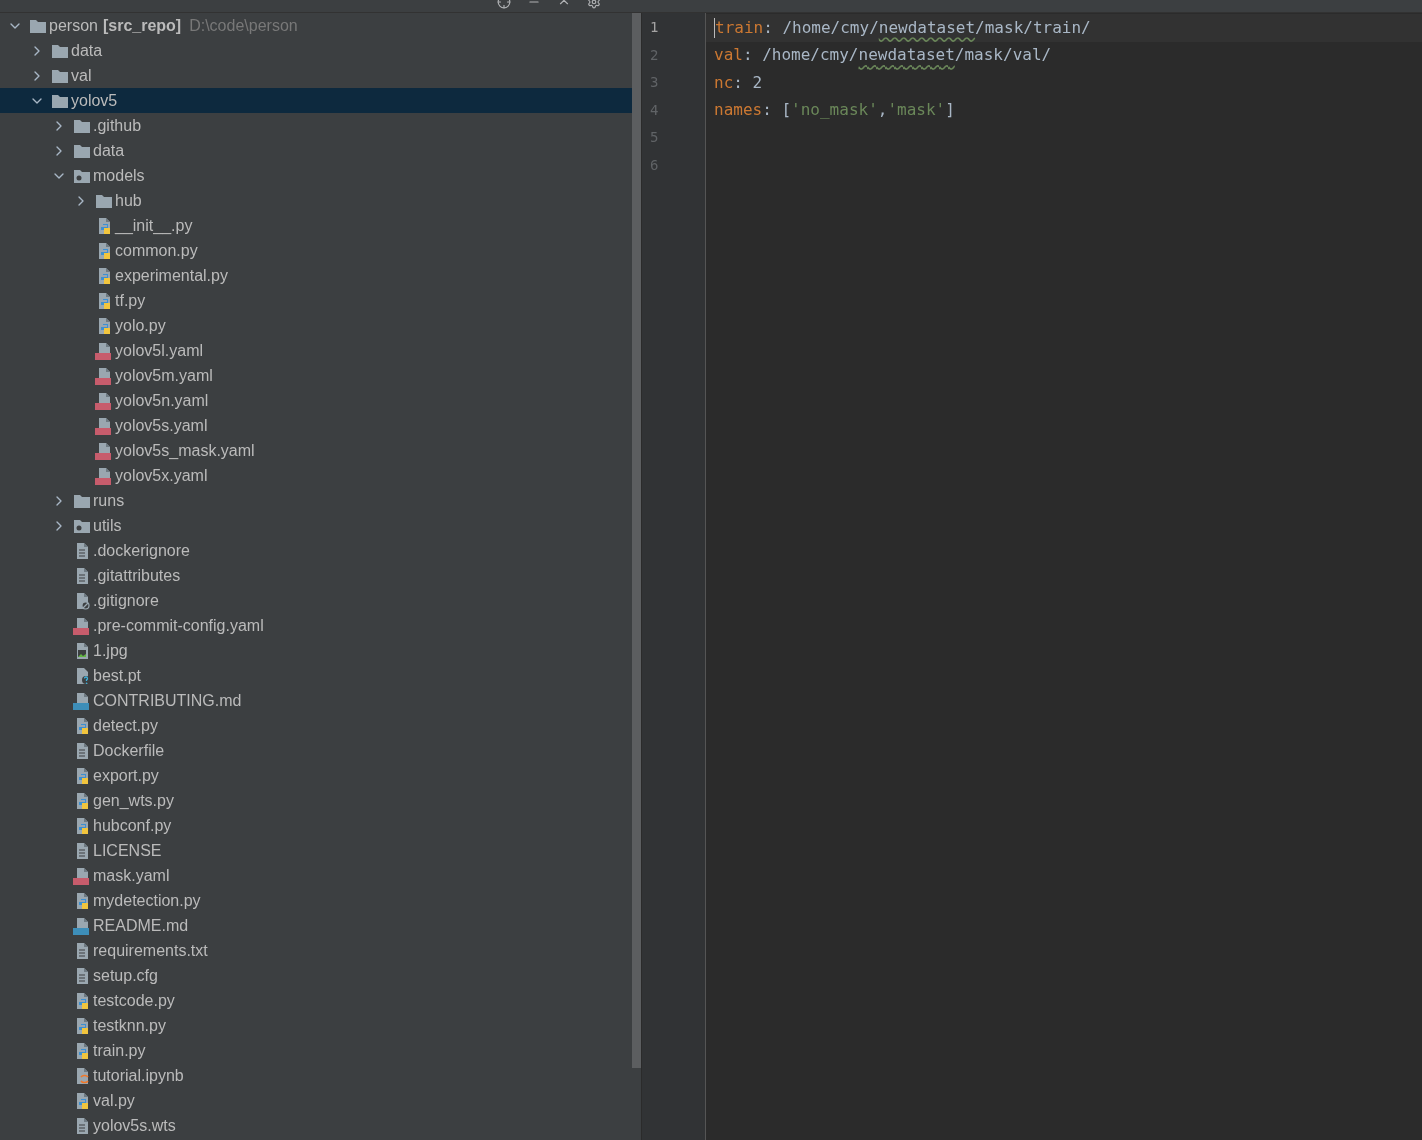 Image resolution: width=1422 pixels, height=1140 pixels. I want to click on tree-row: tf.py, so click(316, 300).